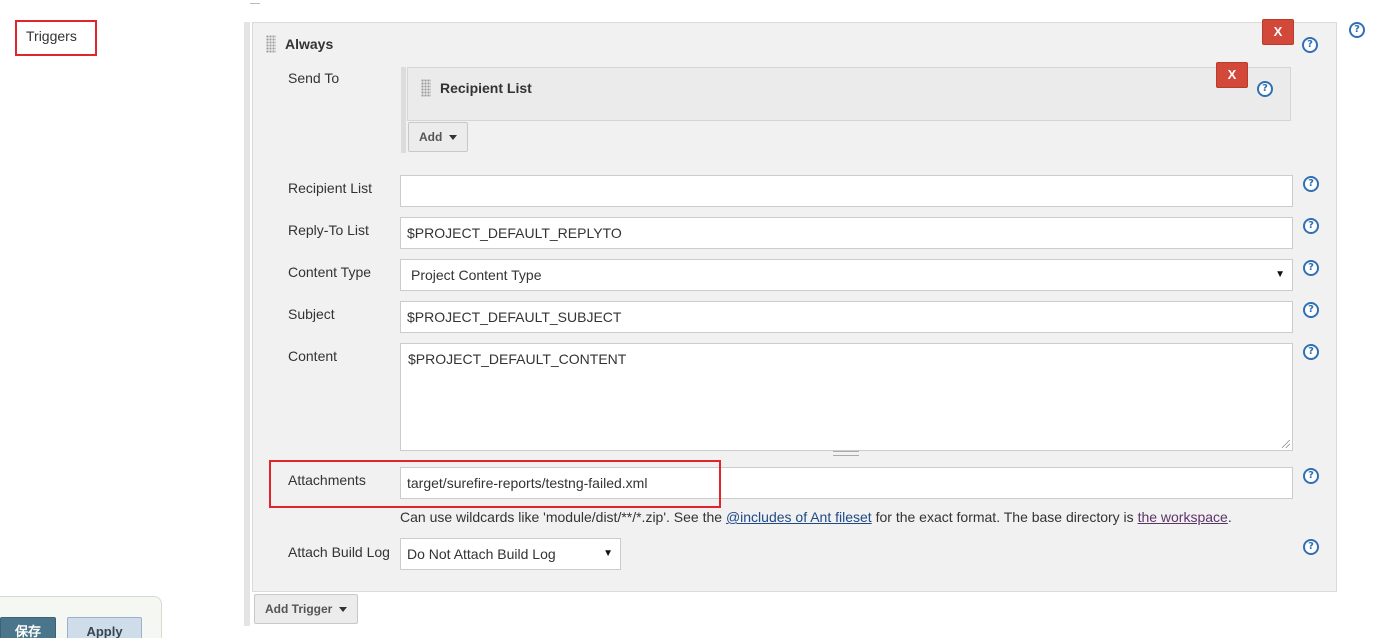  What do you see at coordinates (495, 484) in the screenshot?
I see `attachments-highlight` at bounding box center [495, 484].